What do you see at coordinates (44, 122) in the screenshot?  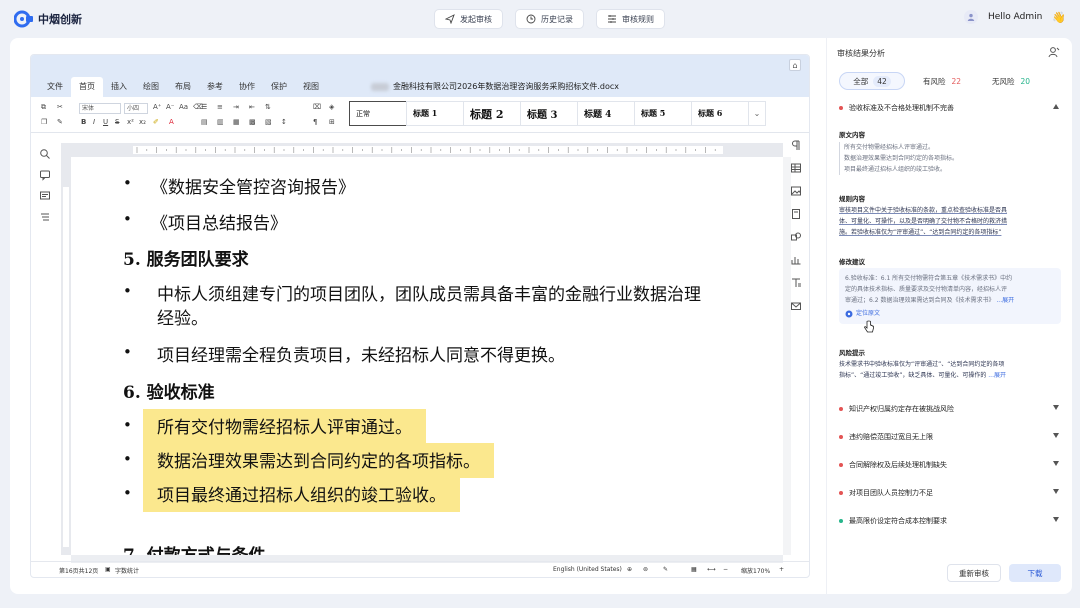 I see `copy-icon: ❐` at bounding box center [44, 122].